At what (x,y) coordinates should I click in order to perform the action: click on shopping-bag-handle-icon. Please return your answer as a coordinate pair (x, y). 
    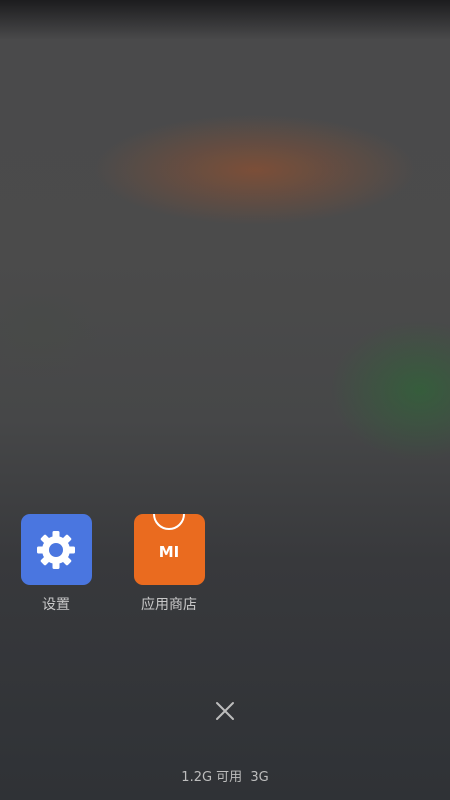
    Looking at the image, I should click on (168, 522).